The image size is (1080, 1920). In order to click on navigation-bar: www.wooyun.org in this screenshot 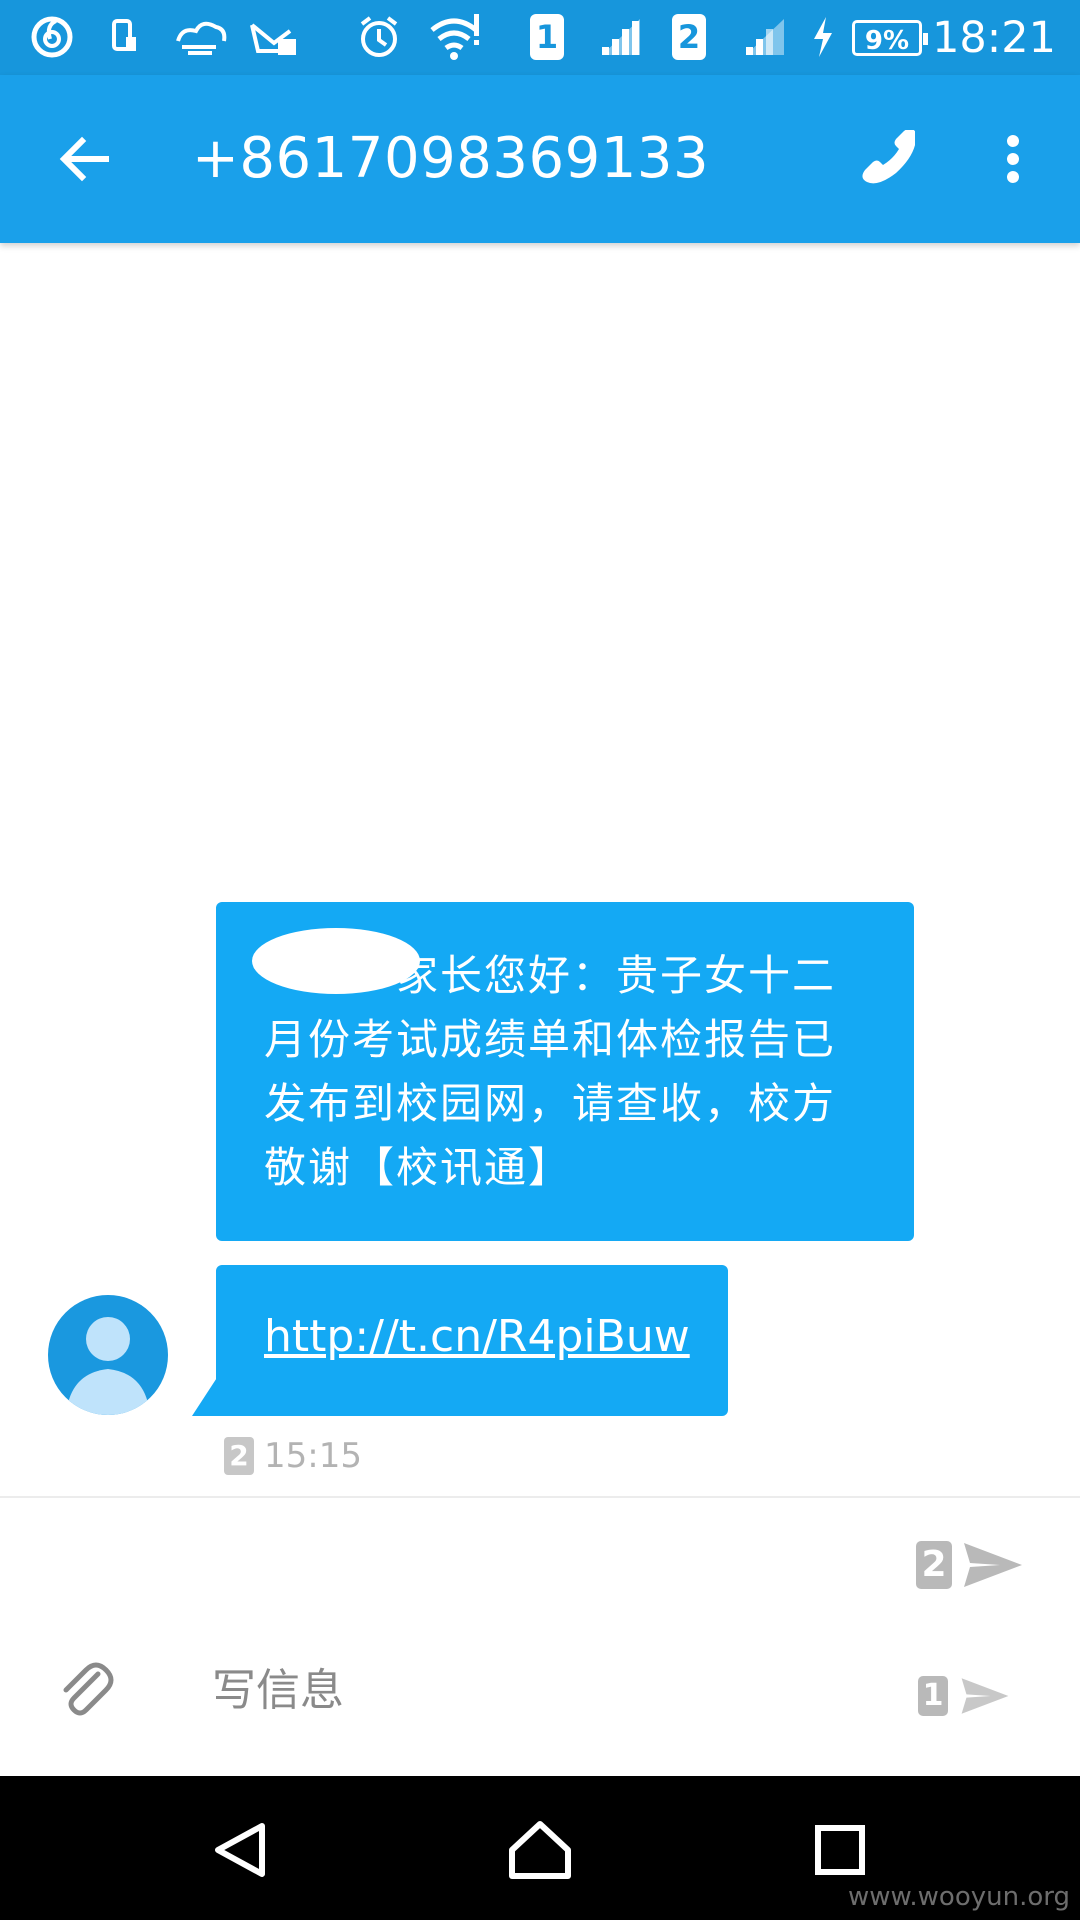, I will do `click(540, 1848)`.